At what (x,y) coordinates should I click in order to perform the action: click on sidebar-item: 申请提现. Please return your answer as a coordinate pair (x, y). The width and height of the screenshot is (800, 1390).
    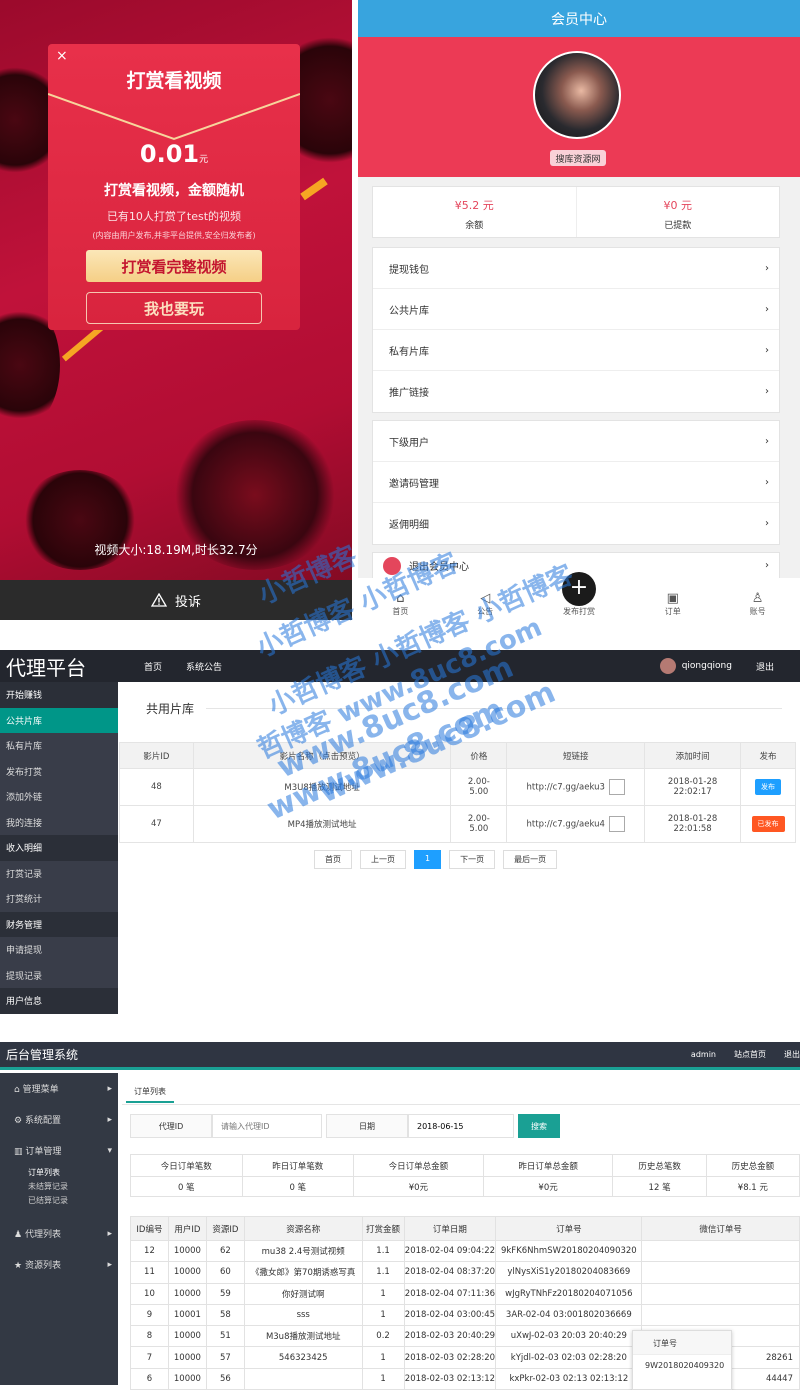
    Looking at the image, I should click on (59, 950).